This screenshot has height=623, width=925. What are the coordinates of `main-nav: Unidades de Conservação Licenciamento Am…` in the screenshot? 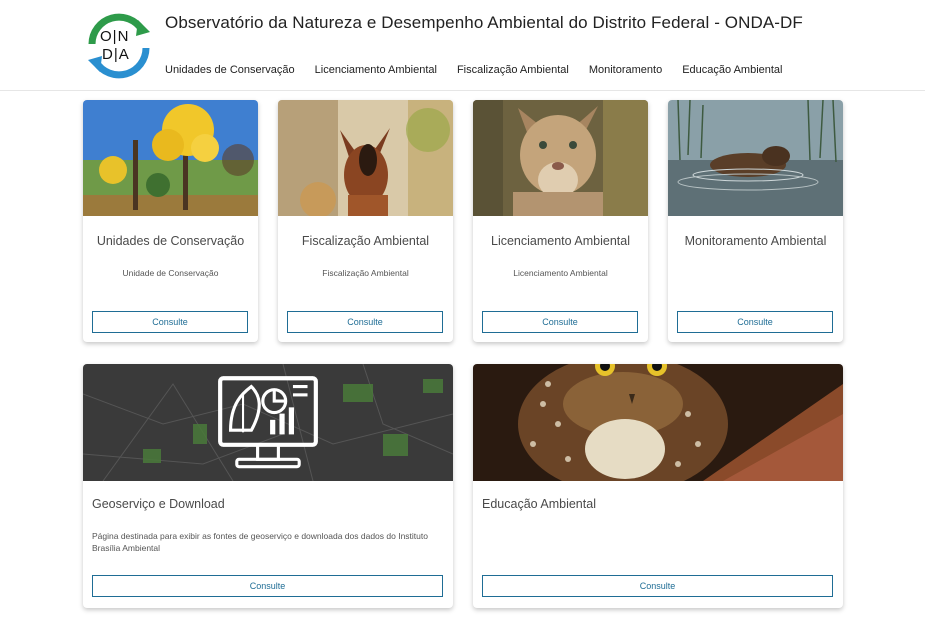 It's located at (484, 70).